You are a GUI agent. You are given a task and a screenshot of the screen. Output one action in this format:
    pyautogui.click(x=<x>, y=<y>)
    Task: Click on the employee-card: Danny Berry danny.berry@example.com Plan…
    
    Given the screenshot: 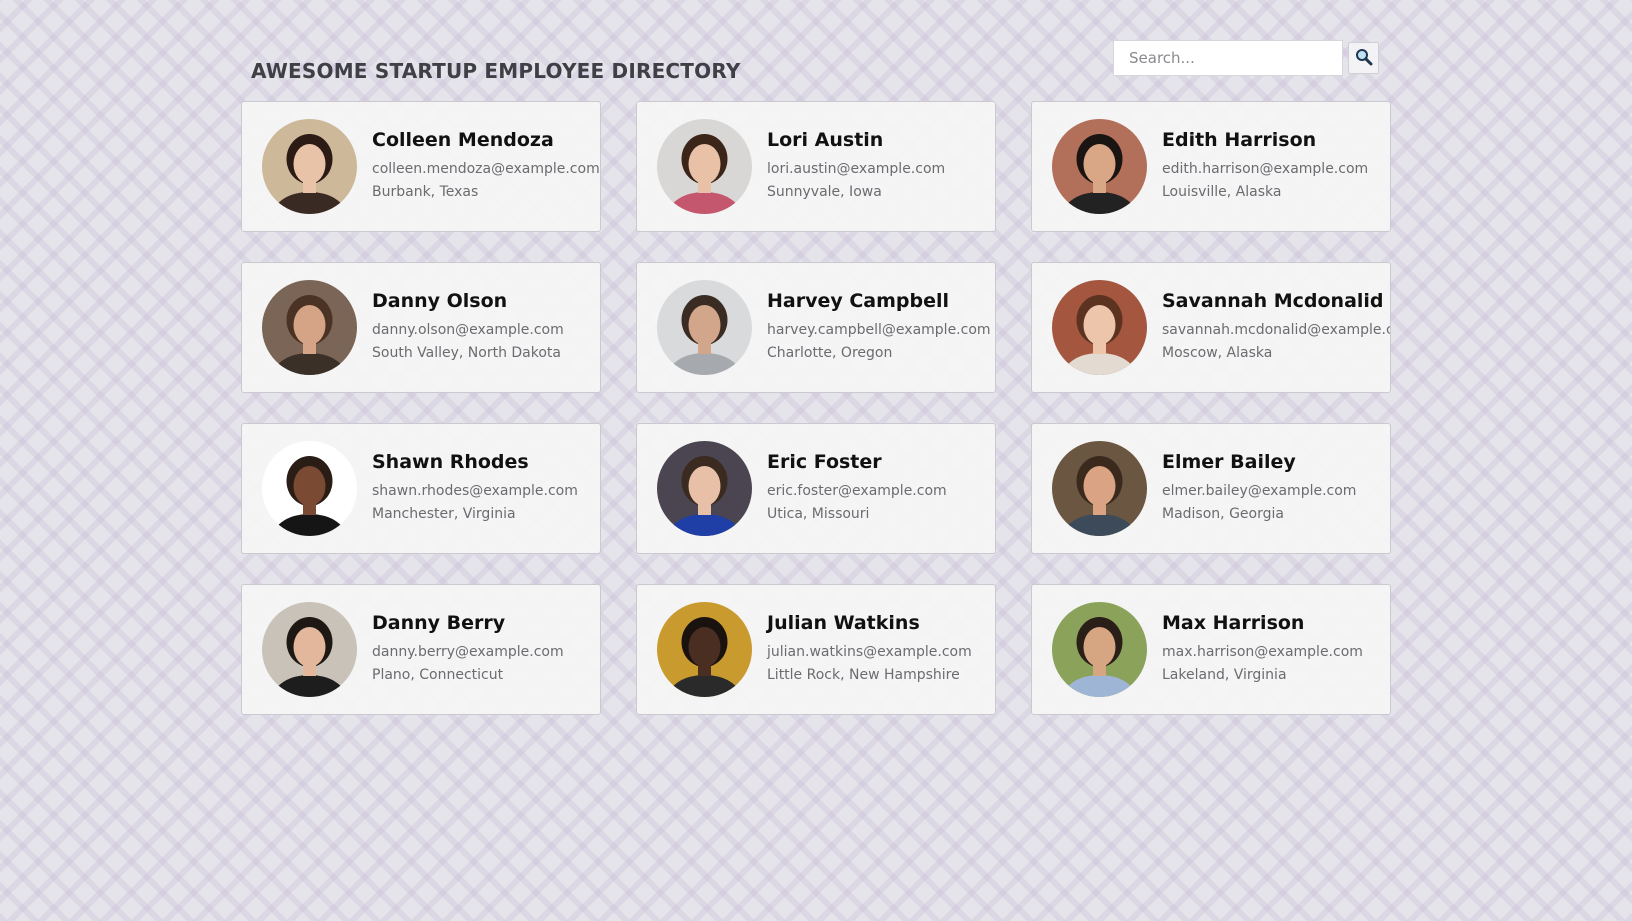 What is the action you would take?
    pyautogui.click(x=421, y=649)
    